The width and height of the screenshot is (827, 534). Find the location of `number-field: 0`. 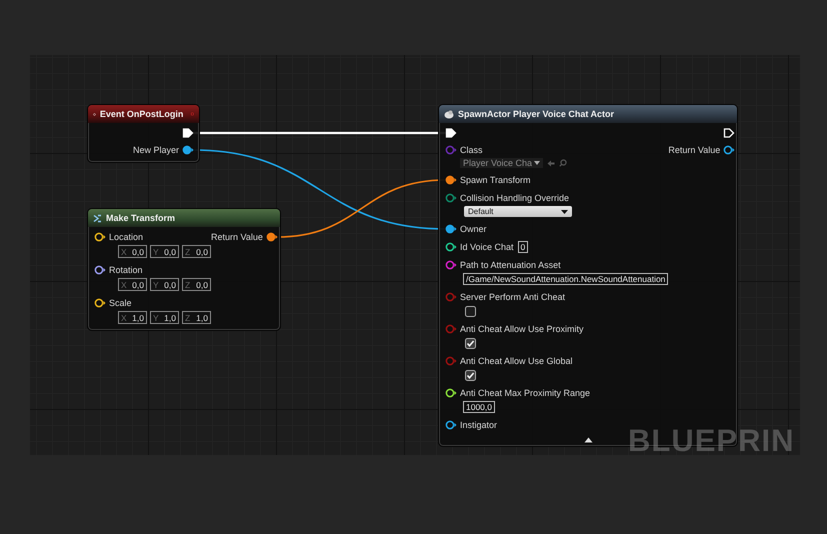

number-field: 0 is located at coordinates (523, 247).